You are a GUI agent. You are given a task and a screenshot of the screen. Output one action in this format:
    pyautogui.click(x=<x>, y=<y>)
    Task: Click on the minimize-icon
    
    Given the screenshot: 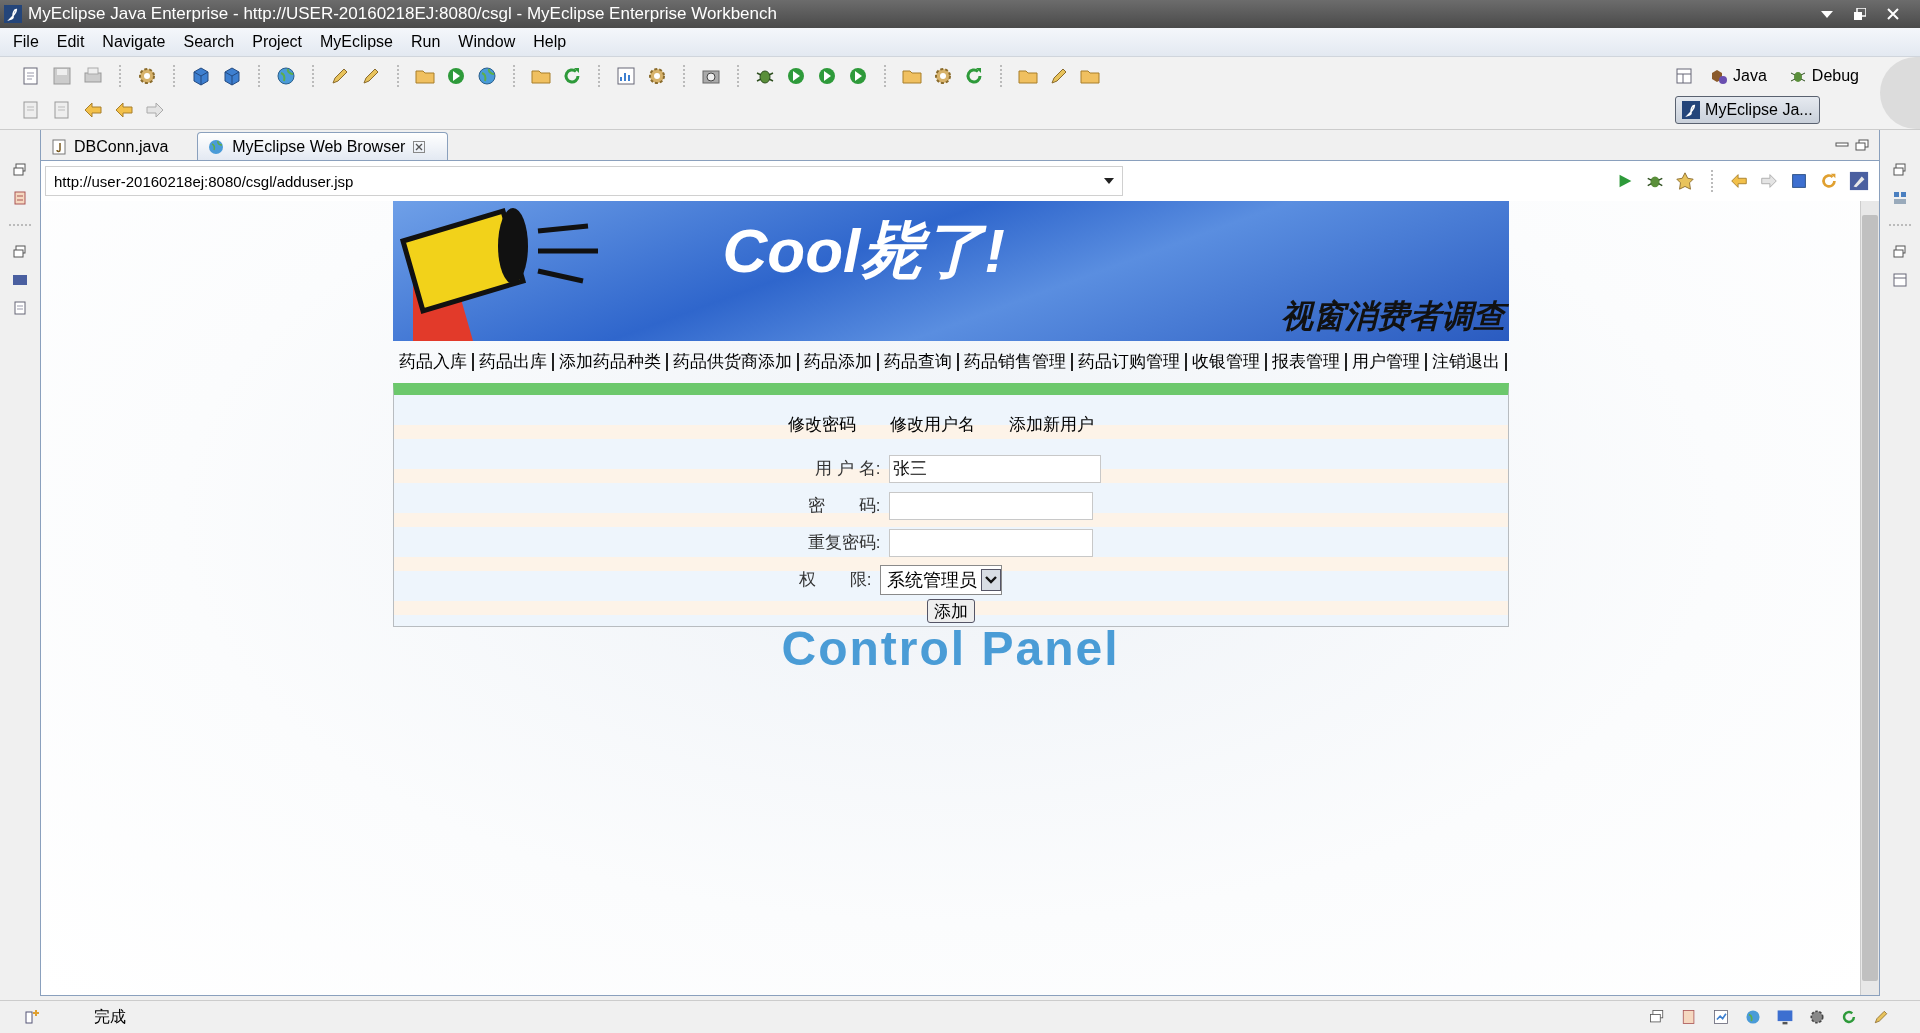 What is the action you would take?
    pyautogui.click(x=1842, y=145)
    